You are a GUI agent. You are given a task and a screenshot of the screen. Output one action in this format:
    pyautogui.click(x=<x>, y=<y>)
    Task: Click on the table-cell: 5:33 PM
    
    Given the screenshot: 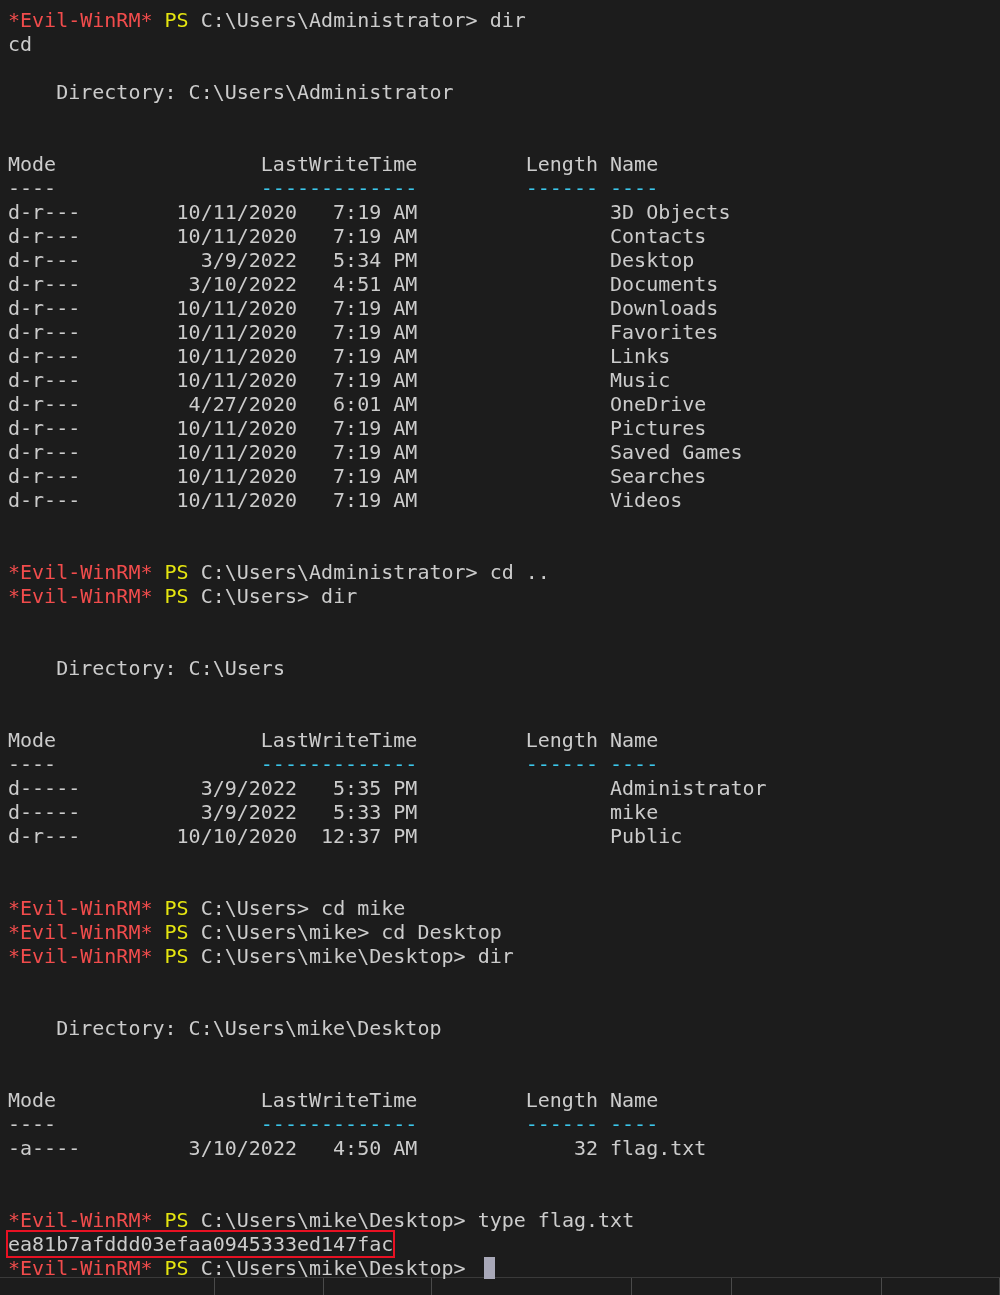 What is the action you would take?
    pyautogui.click(x=375, y=812)
    